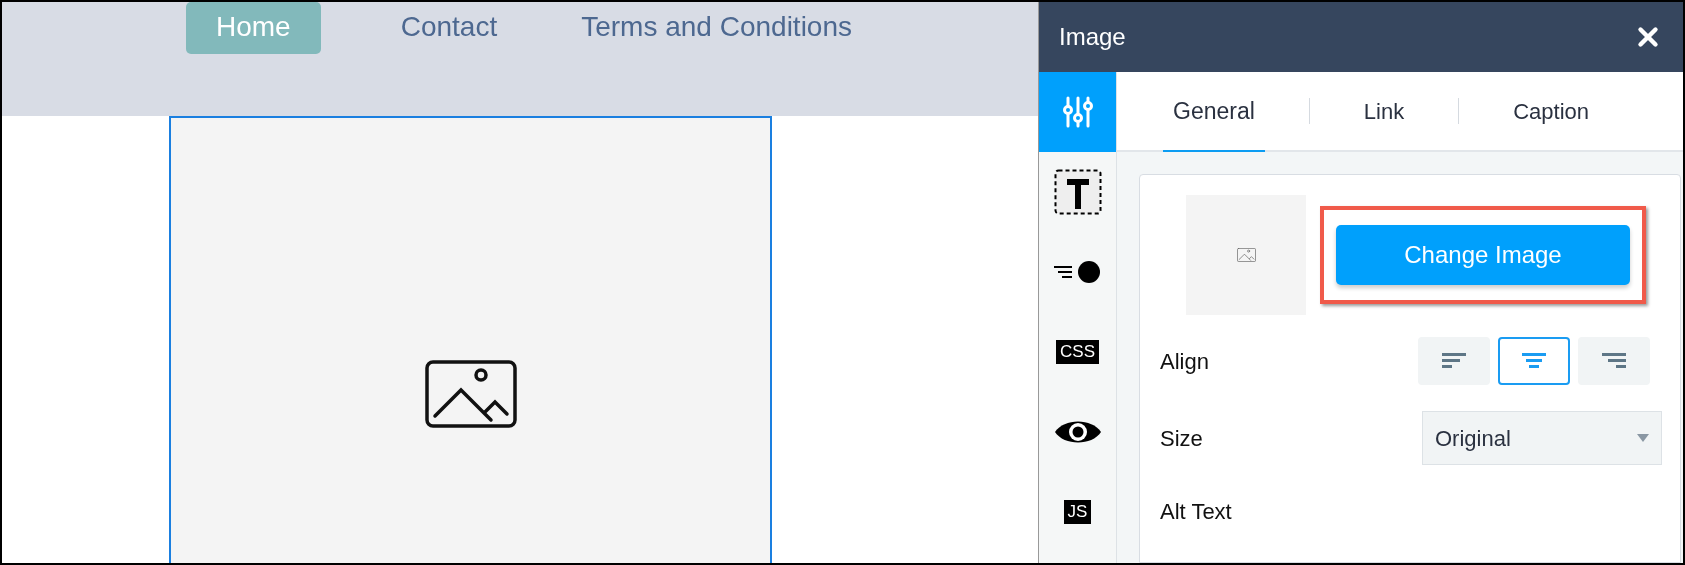 This screenshot has width=1685, height=565. Describe the element at coordinates (1181, 438) in the screenshot. I see `size-label: Size` at that location.